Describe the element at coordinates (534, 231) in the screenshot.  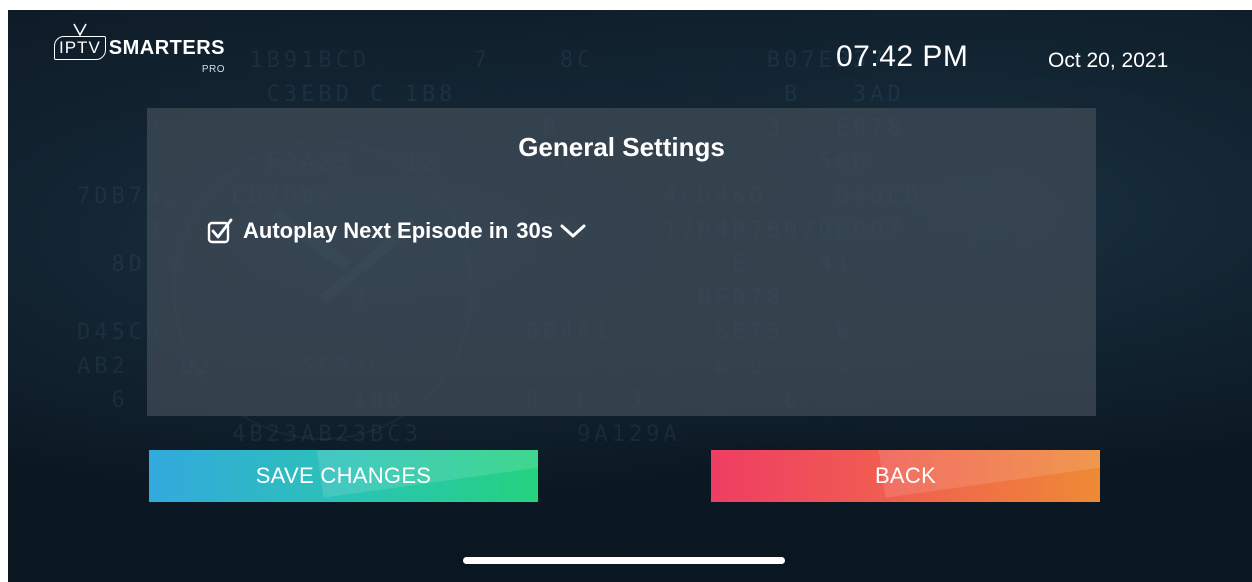
I see `autoplay-value-dropdown: 30s` at that location.